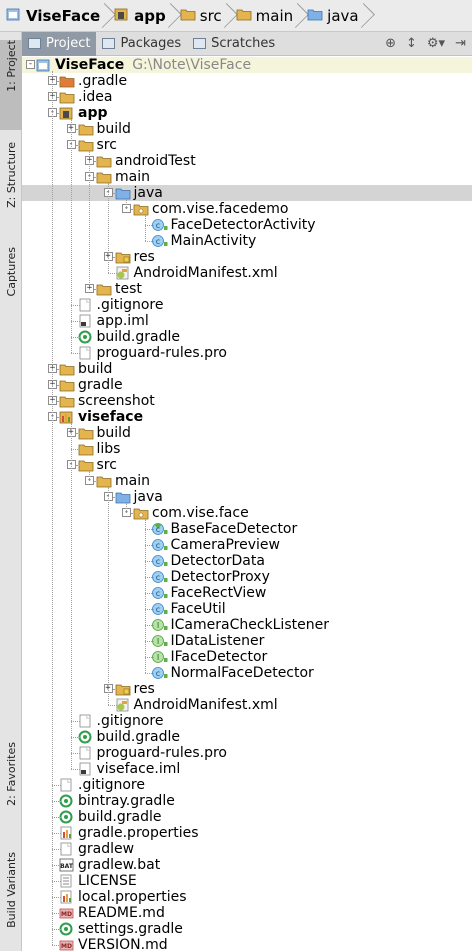  What do you see at coordinates (335, 16) in the screenshot?
I see `breadcrumb-item: java` at bounding box center [335, 16].